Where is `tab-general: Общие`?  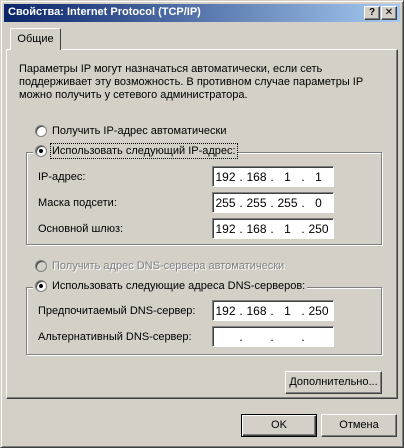
tab-general: Общие is located at coordinates (35, 39).